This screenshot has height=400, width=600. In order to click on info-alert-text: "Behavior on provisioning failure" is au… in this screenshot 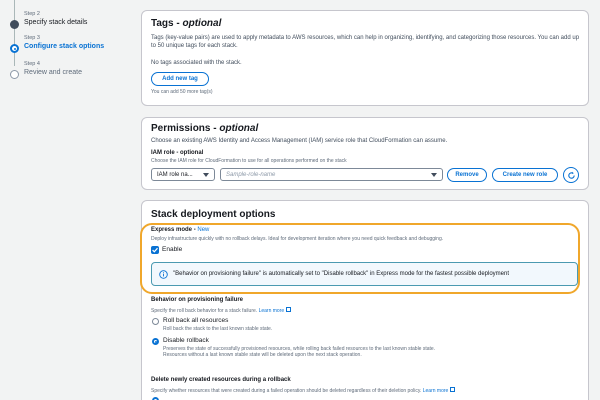, I will do `click(341, 274)`.